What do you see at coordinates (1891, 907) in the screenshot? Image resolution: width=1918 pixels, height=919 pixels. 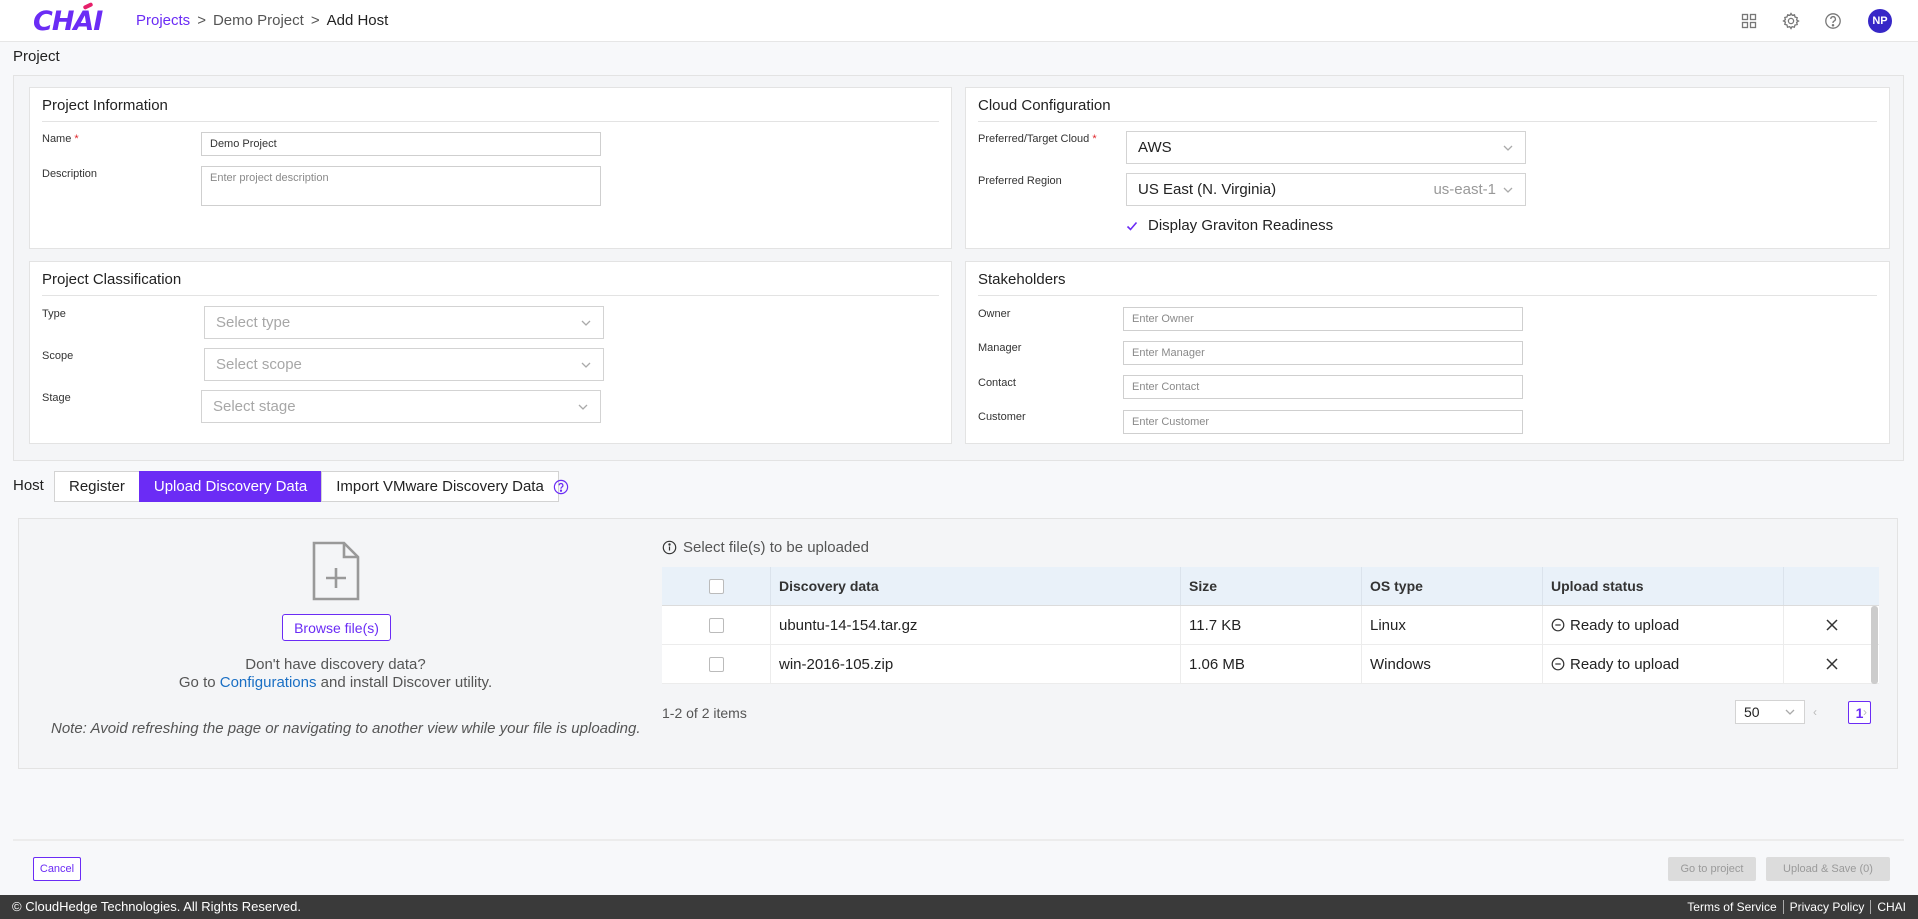 I see `footer-brand: CHAI` at bounding box center [1891, 907].